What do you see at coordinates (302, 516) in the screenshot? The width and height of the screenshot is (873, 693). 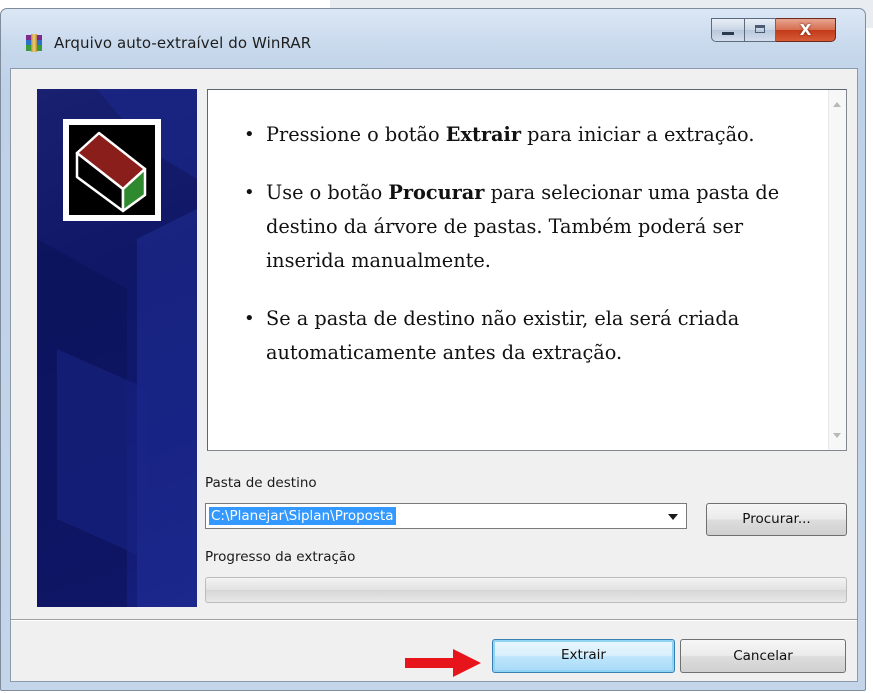 I see `destination-path-value: C:\Planejar\Siplan\Proposta` at bounding box center [302, 516].